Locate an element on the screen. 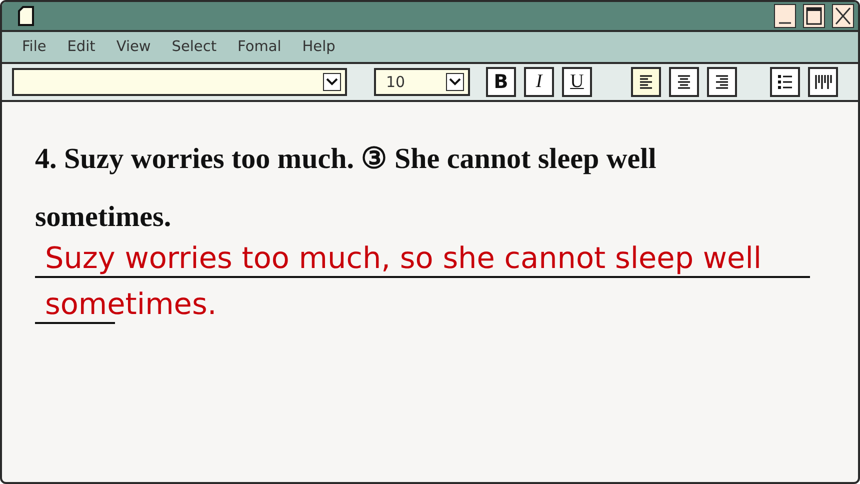  maximize-button is located at coordinates (814, 16).